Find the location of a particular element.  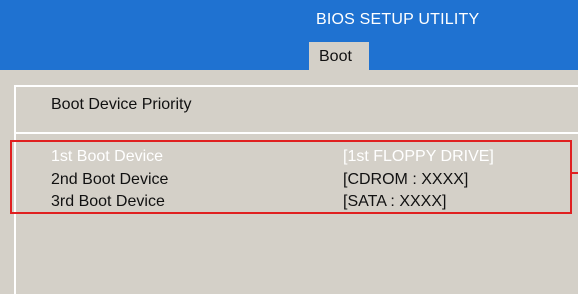

panel-top-border is located at coordinates (297, 86).